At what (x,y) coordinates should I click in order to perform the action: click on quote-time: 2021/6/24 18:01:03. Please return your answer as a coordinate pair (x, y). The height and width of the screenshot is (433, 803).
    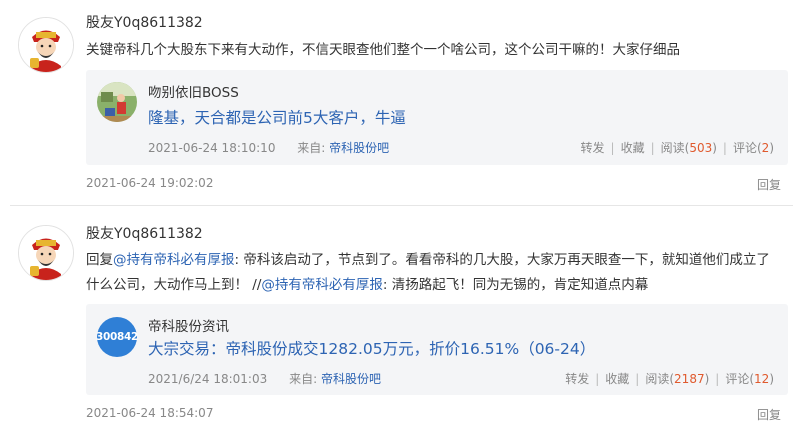
    Looking at the image, I should click on (208, 379).